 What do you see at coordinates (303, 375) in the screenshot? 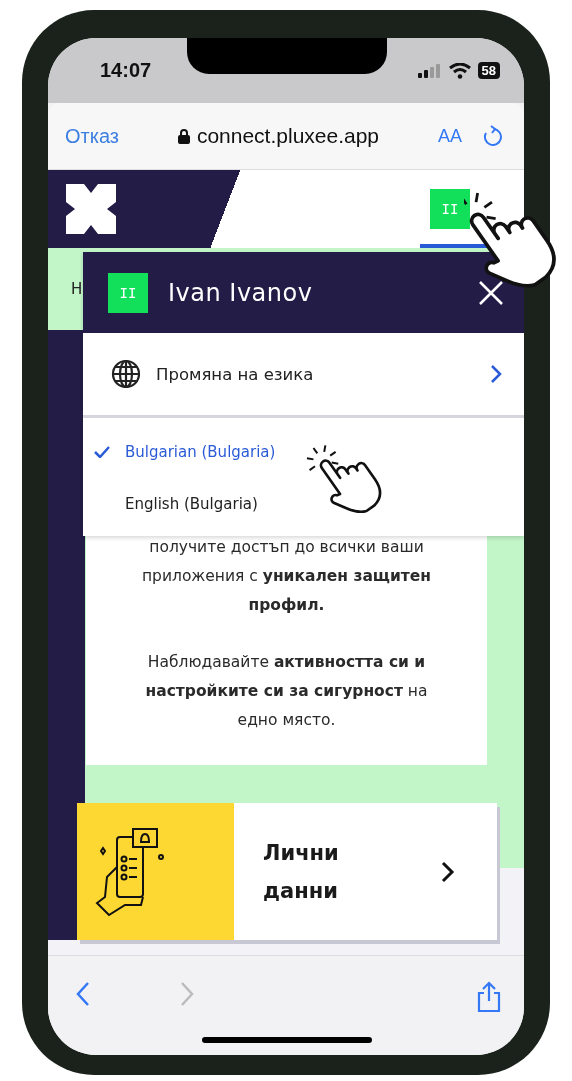
I see `language-menu-item: Промяна на езика` at bounding box center [303, 375].